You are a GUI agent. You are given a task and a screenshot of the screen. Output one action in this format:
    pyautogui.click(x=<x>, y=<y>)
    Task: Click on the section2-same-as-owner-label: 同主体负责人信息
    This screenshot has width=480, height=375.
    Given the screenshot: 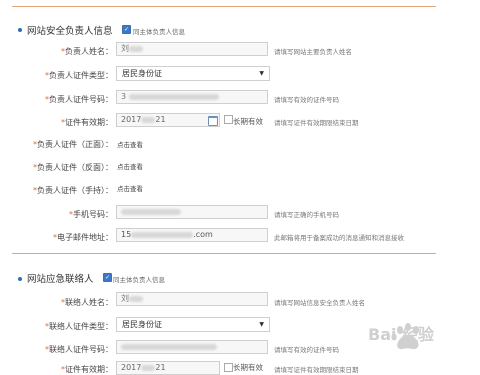 What is the action you would take?
    pyautogui.click(x=139, y=280)
    